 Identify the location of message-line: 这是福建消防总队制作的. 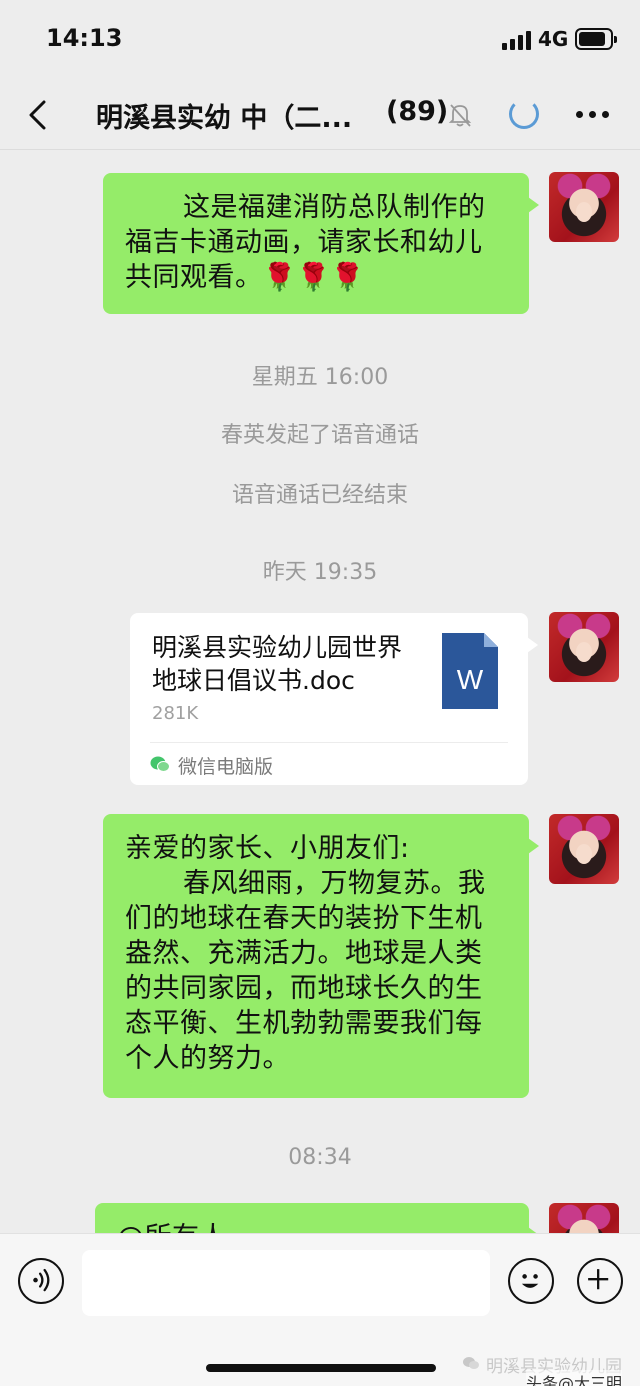
(334, 207).